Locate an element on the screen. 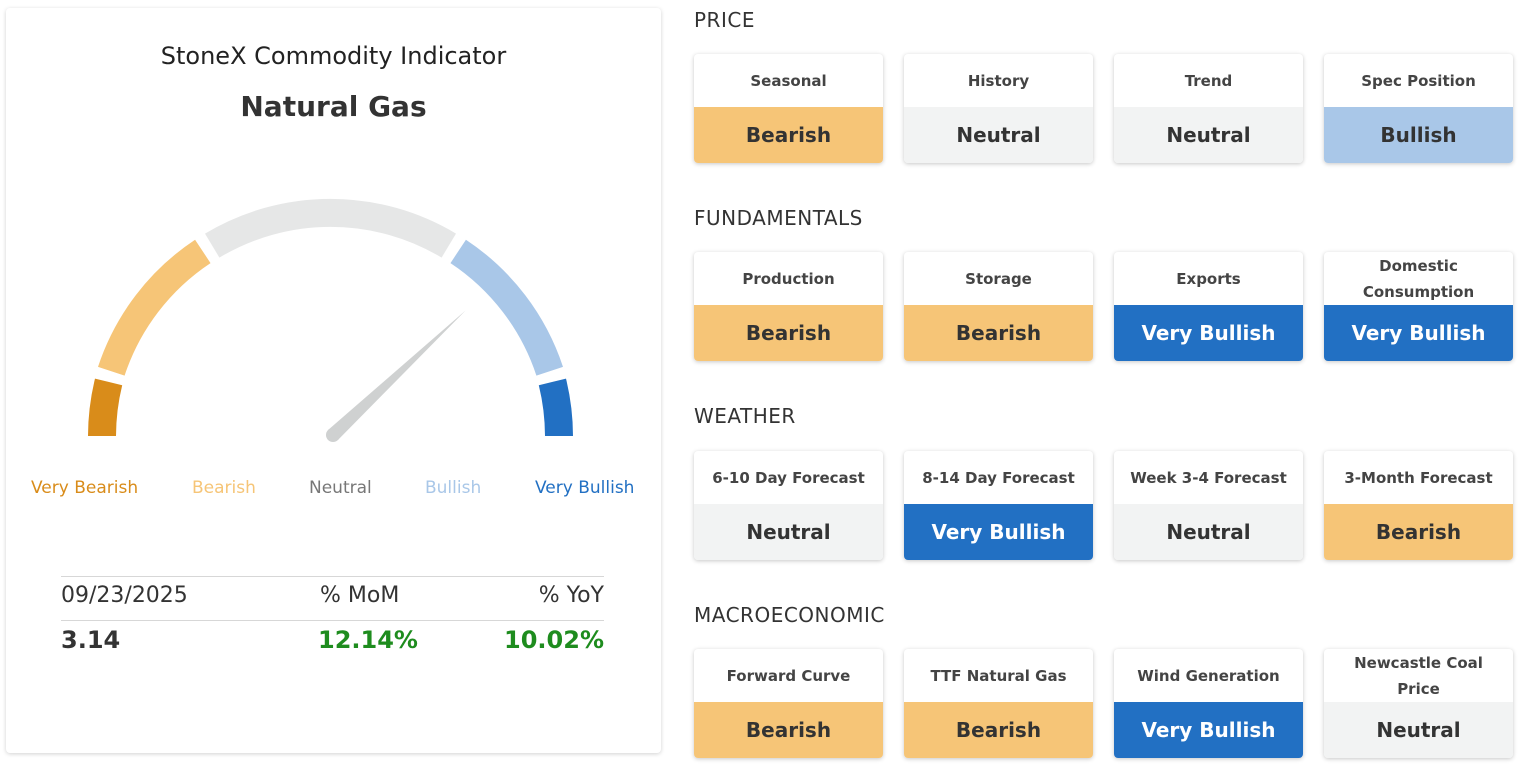 The image size is (1520, 768). tile-week-3-4-forecast: Week 3-4 Forecast Neutral is located at coordinates (1208, 505).